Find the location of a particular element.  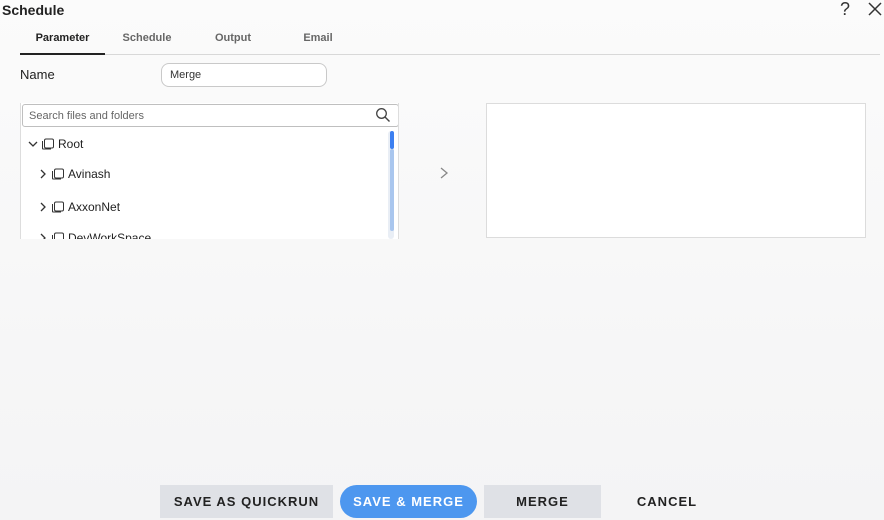

tree-scrollbar-thumb-active is located at coordinates (392, 140).